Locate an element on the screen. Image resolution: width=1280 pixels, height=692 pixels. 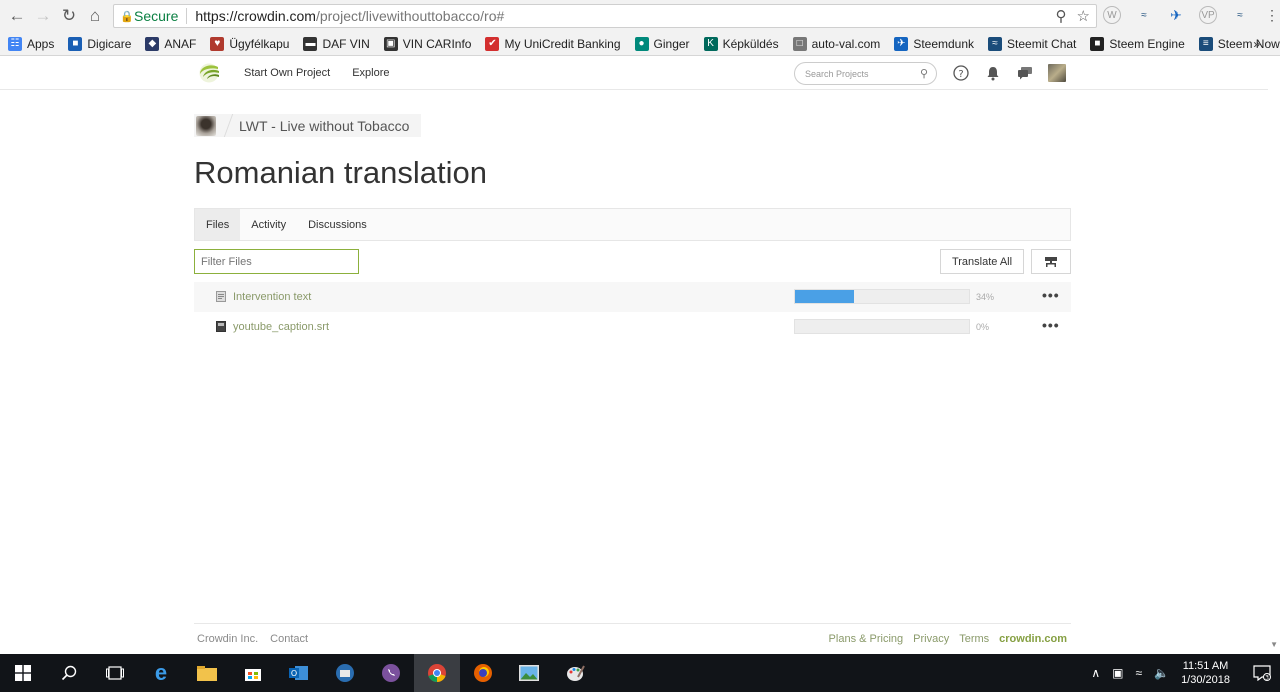
tab-discussions: Discussions is located at coordinates (337, 224).